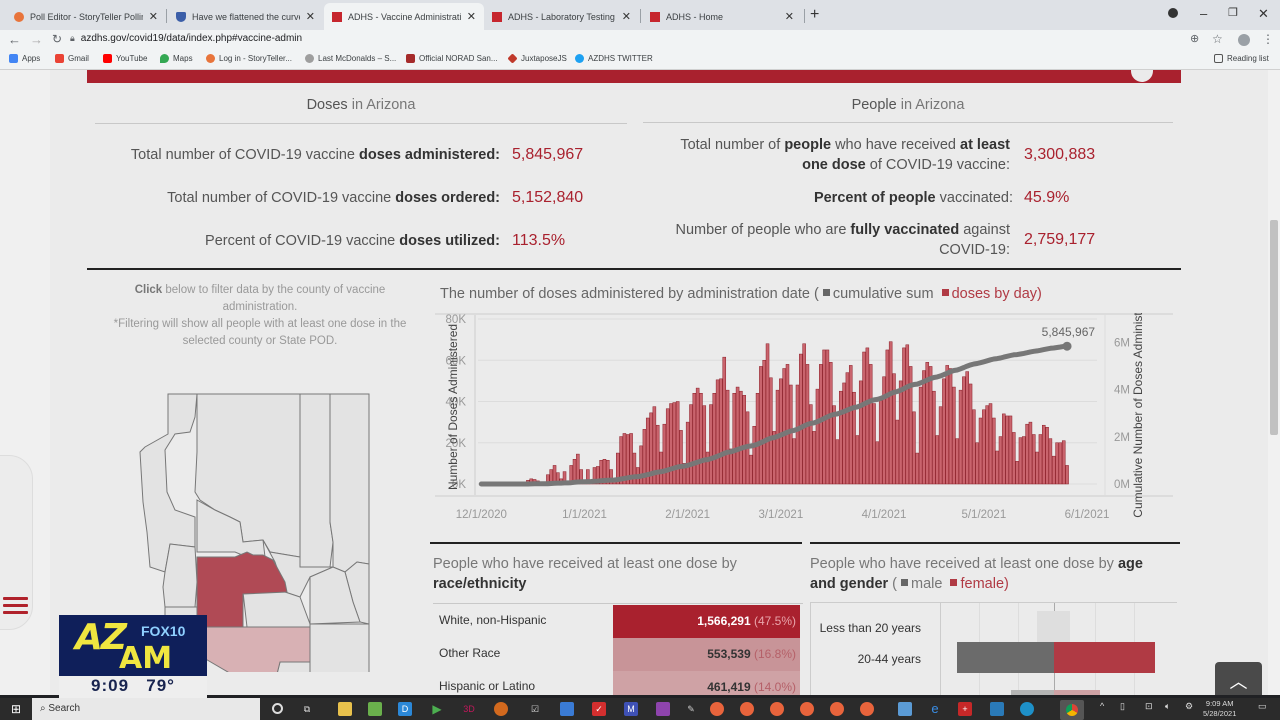 The height and width of the screenshot is (720, 1280). What do you see at coordinates (997, 294) in the screenshot?
I see `legend-doses-by-day: doses by day)` at bounding box center [997, 294].